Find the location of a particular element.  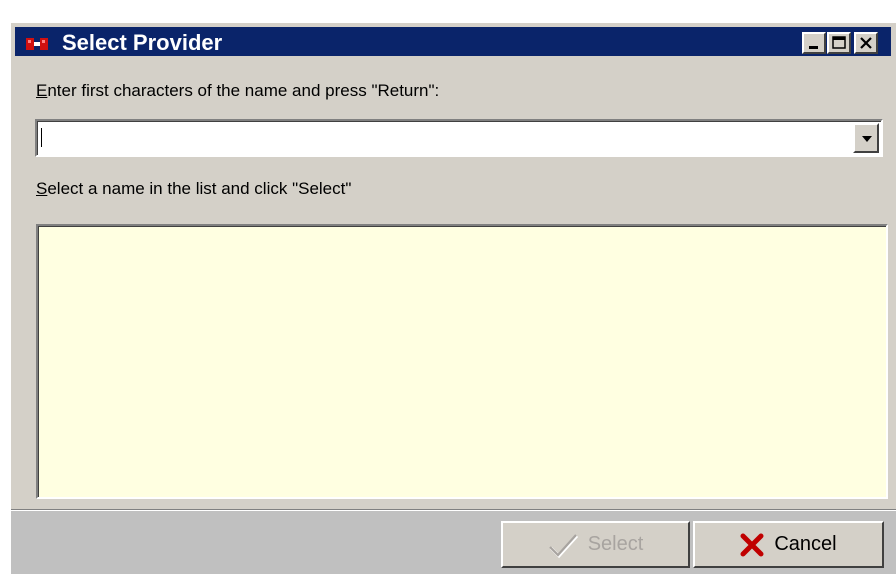

chevron-down-icon is located at coordinates (867, 139).